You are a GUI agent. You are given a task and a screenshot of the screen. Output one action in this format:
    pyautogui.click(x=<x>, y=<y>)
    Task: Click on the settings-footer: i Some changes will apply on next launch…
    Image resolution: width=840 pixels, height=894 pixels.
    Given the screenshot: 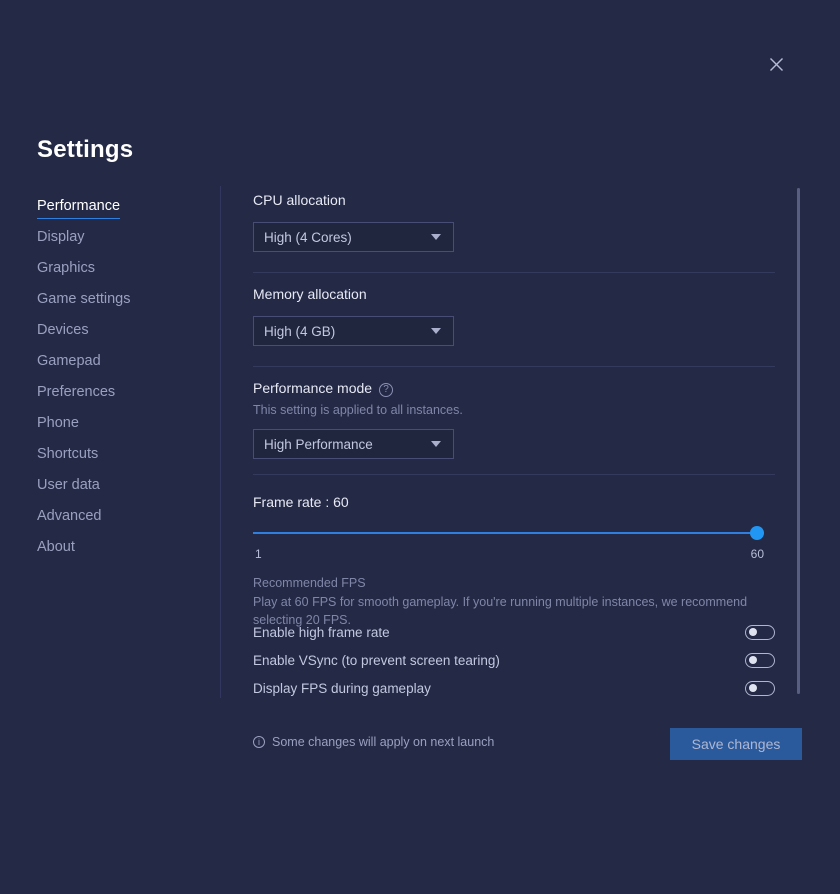 What is the action you would take?
    pyautogui.click(x=527, y=744)
    